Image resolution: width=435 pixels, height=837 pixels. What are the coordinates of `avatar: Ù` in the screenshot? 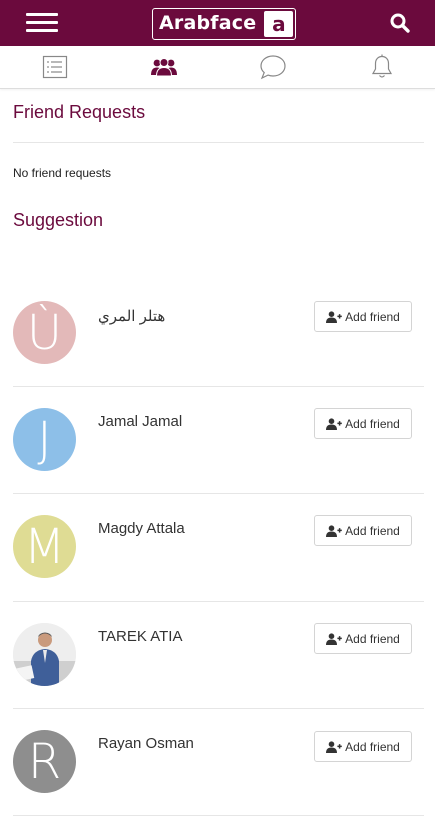 It's located at (44, 332).